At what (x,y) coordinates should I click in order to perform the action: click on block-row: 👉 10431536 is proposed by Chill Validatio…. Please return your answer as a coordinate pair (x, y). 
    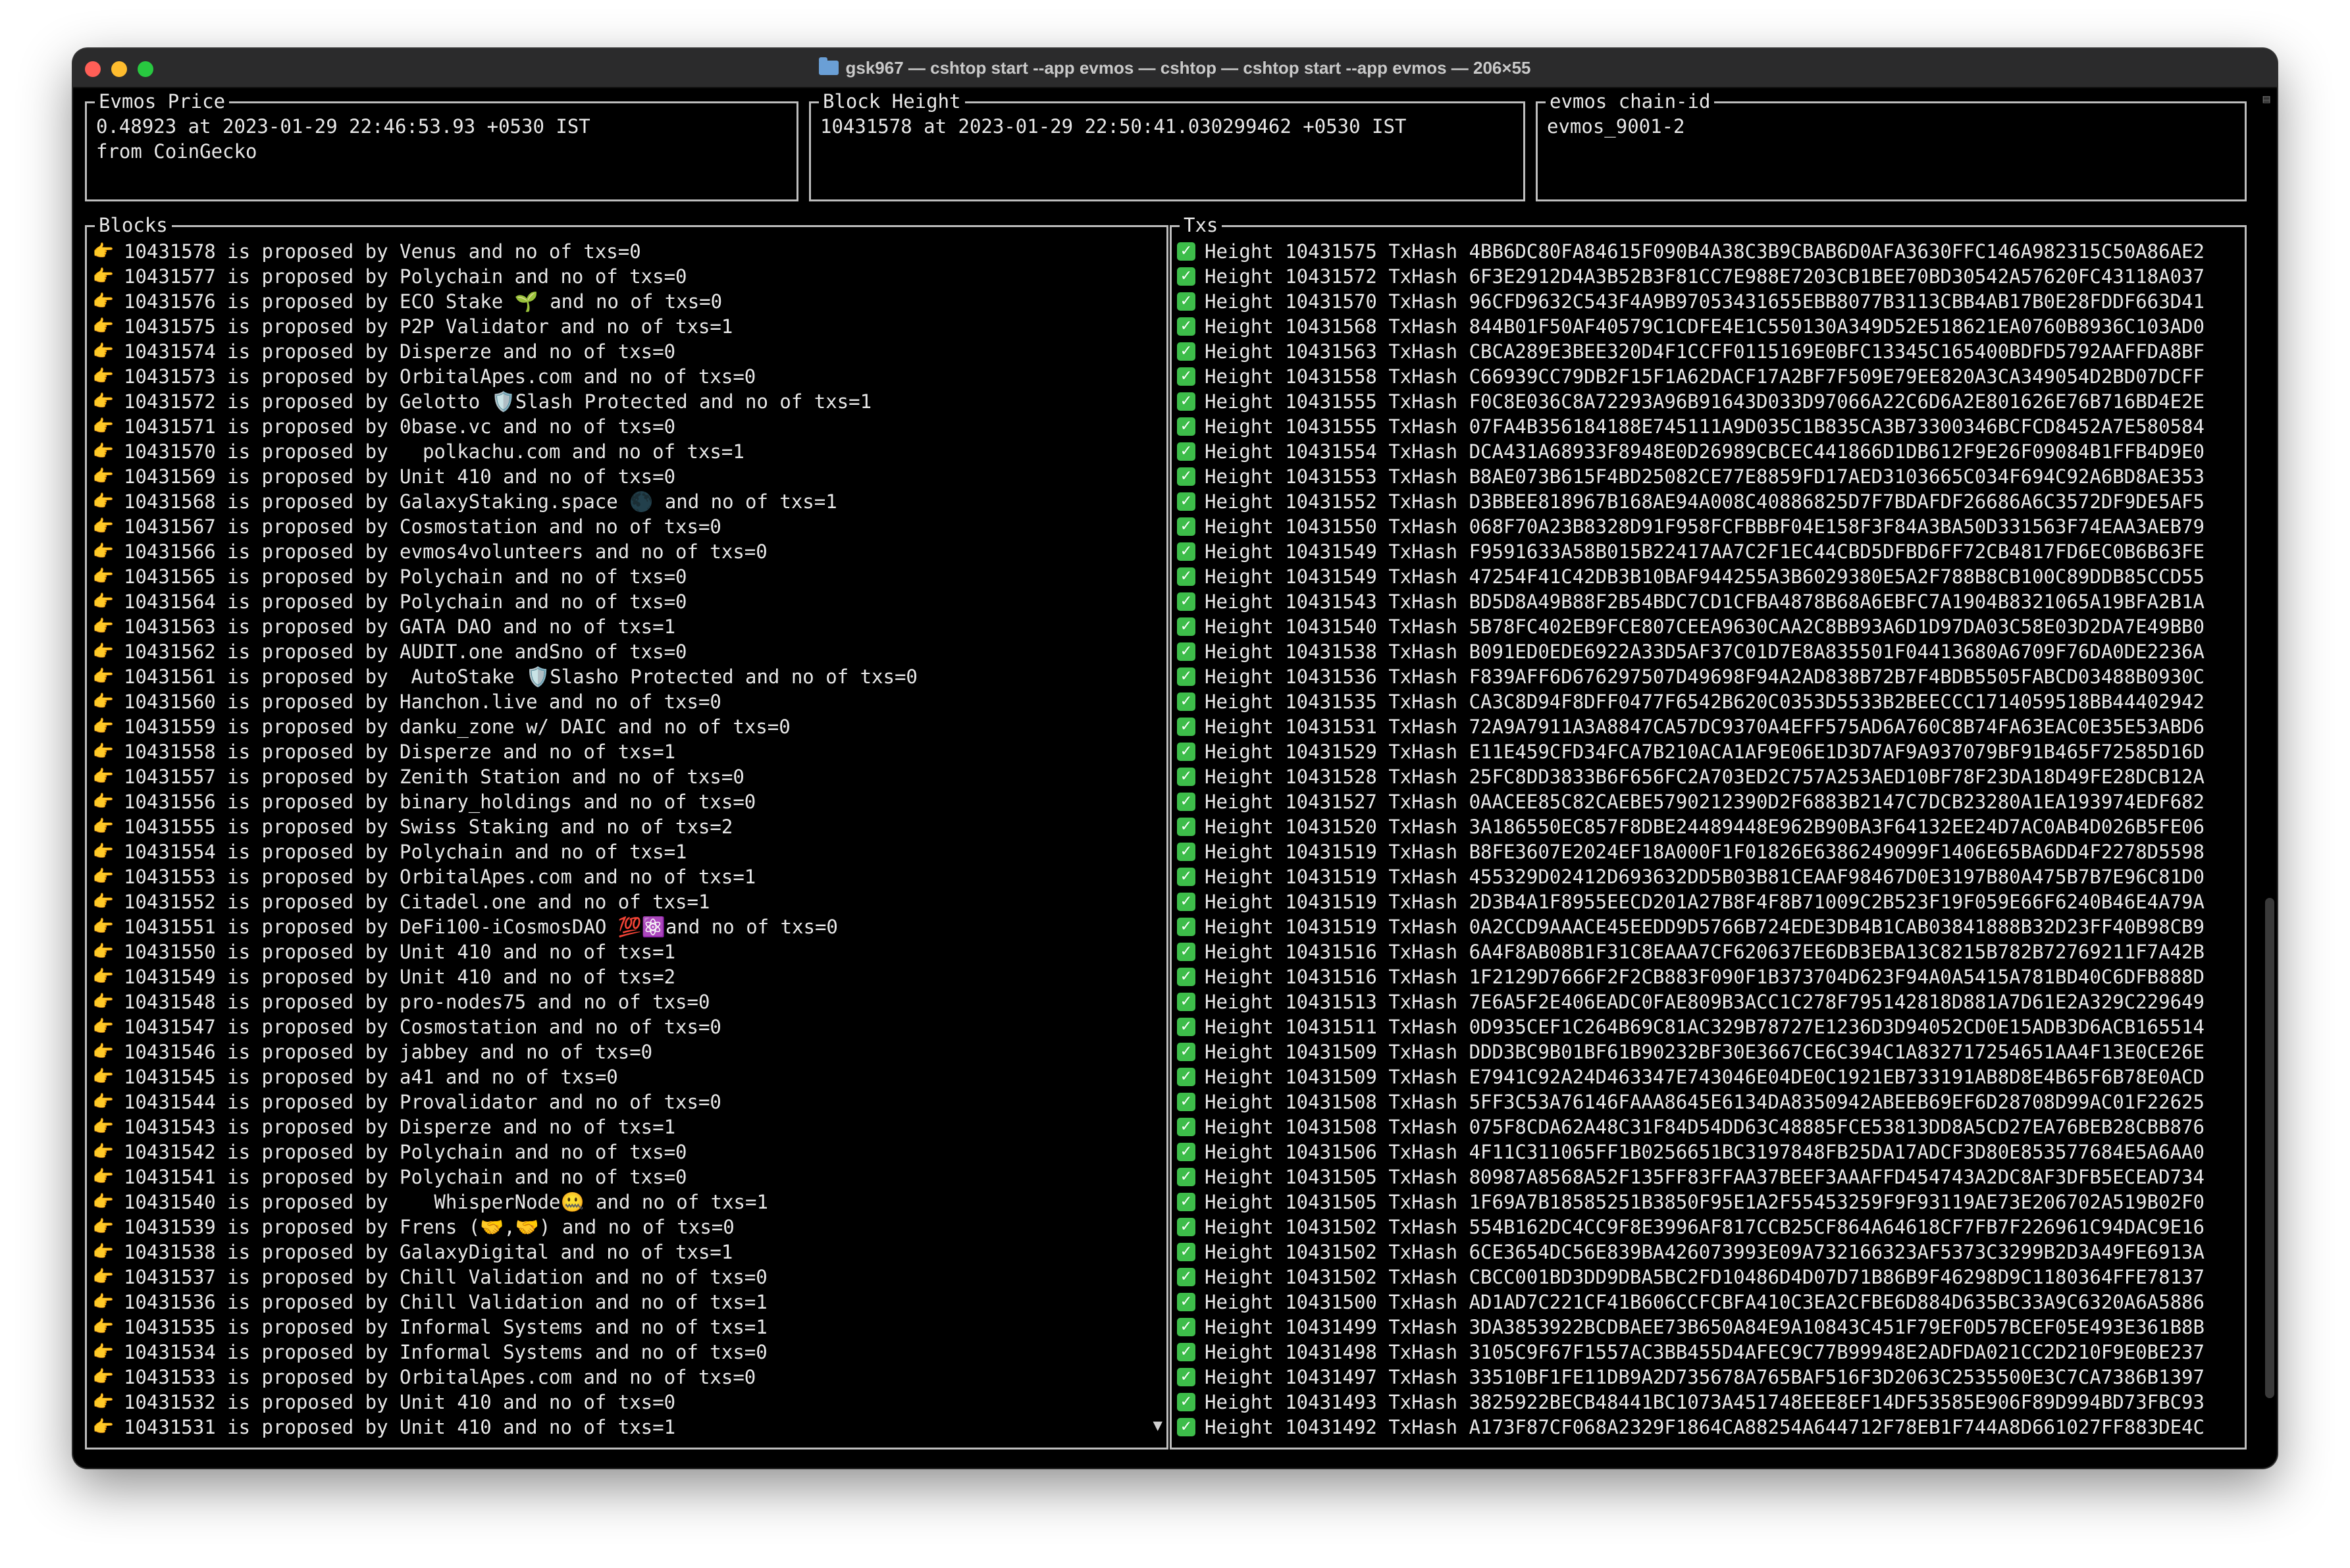
    Looking at the image, I should click on (627, 1302).